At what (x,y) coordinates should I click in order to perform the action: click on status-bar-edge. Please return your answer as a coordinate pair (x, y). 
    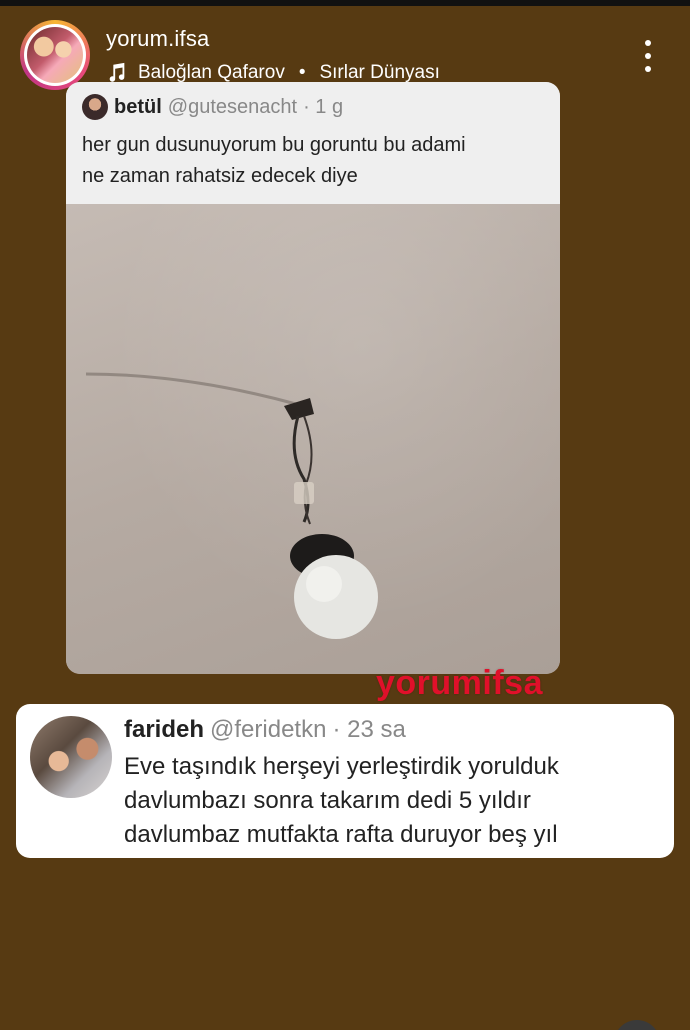
    Looking at the image, I should click on (345, 3).